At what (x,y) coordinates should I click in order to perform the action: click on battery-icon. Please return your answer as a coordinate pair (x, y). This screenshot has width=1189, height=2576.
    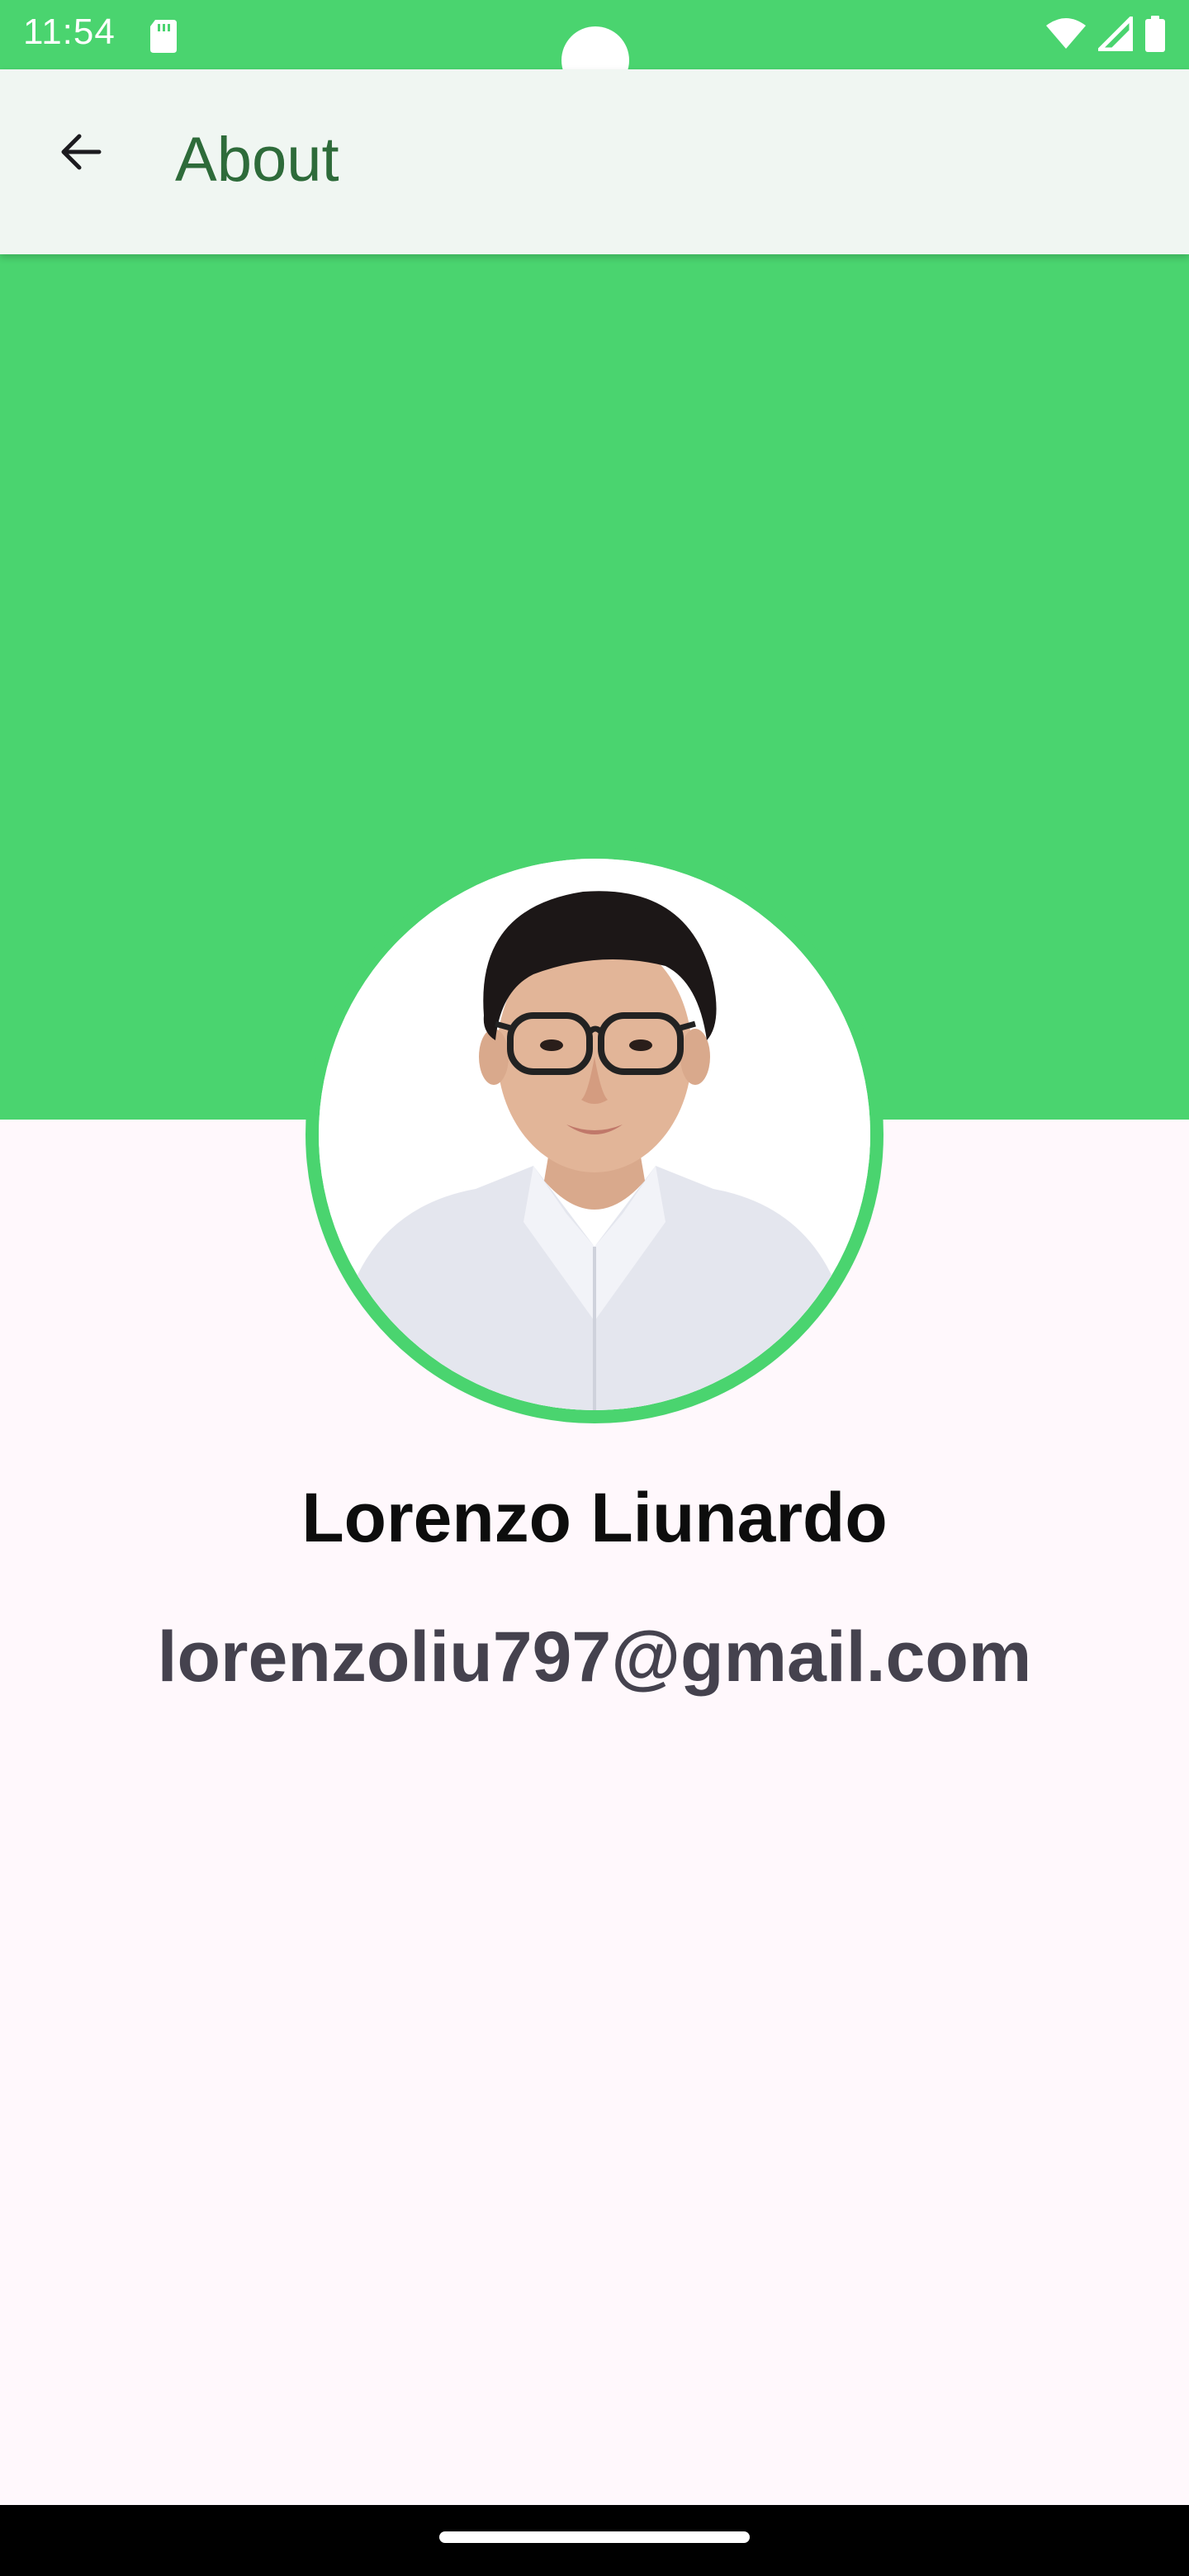
    Looking at the image, I should click on (1155, 35).